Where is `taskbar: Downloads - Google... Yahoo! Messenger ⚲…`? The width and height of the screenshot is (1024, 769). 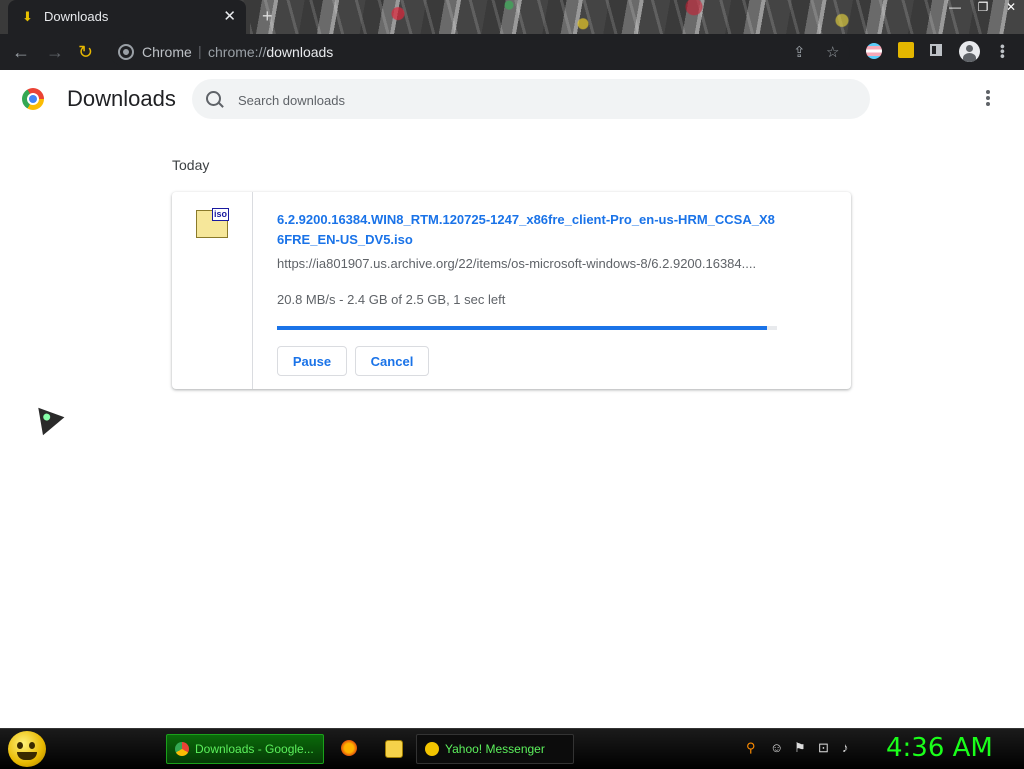 taskbar: Downloads - Google... Yahoo! Messenger ⚲… is located at coordinates (512, 748).